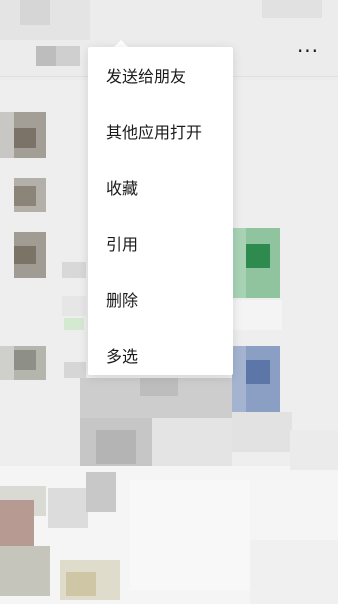 This screenshot has height=604, width=338. What do you see at coordinates (160, 243) in the screenshot?
I see `menu-item-quote: 引用` at bounding box center [160, 243].